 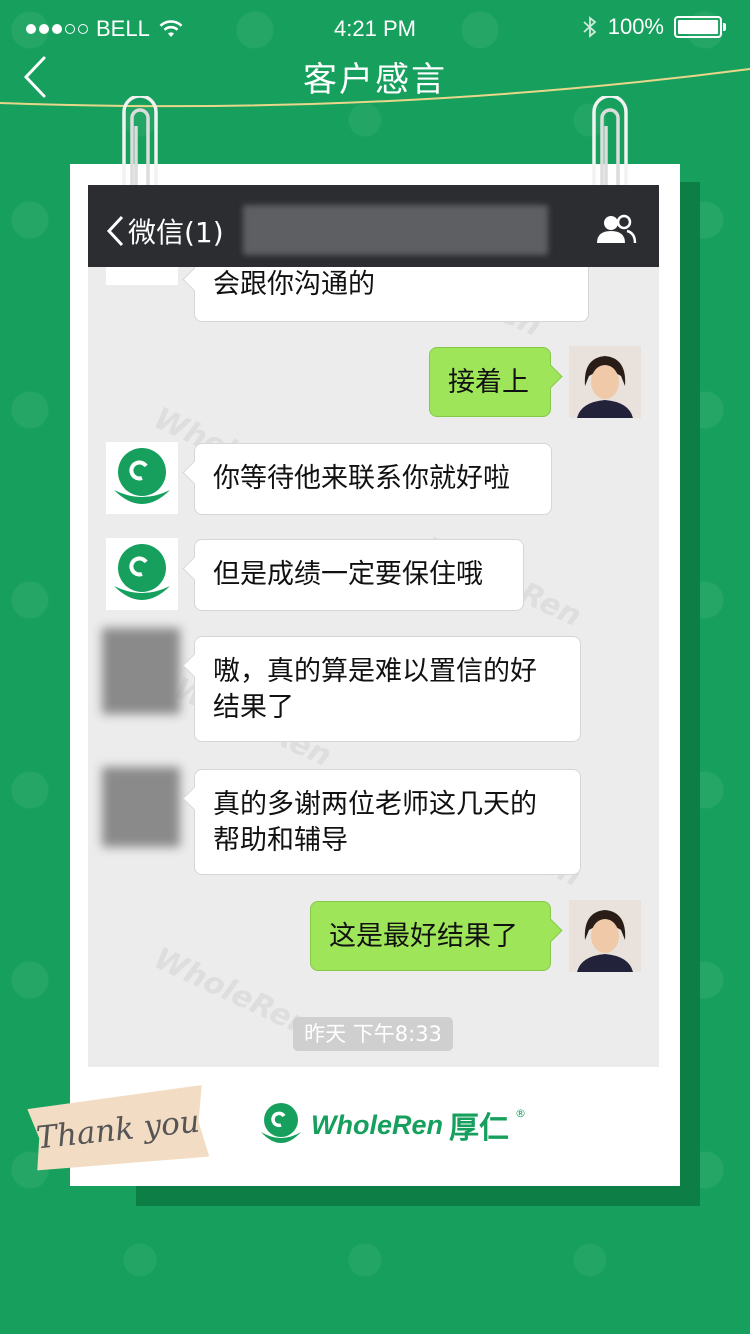 I want to click on chat-bubble: 真的多谢两位老师这几天的帮助和辅导, so click(x=387, y=822).